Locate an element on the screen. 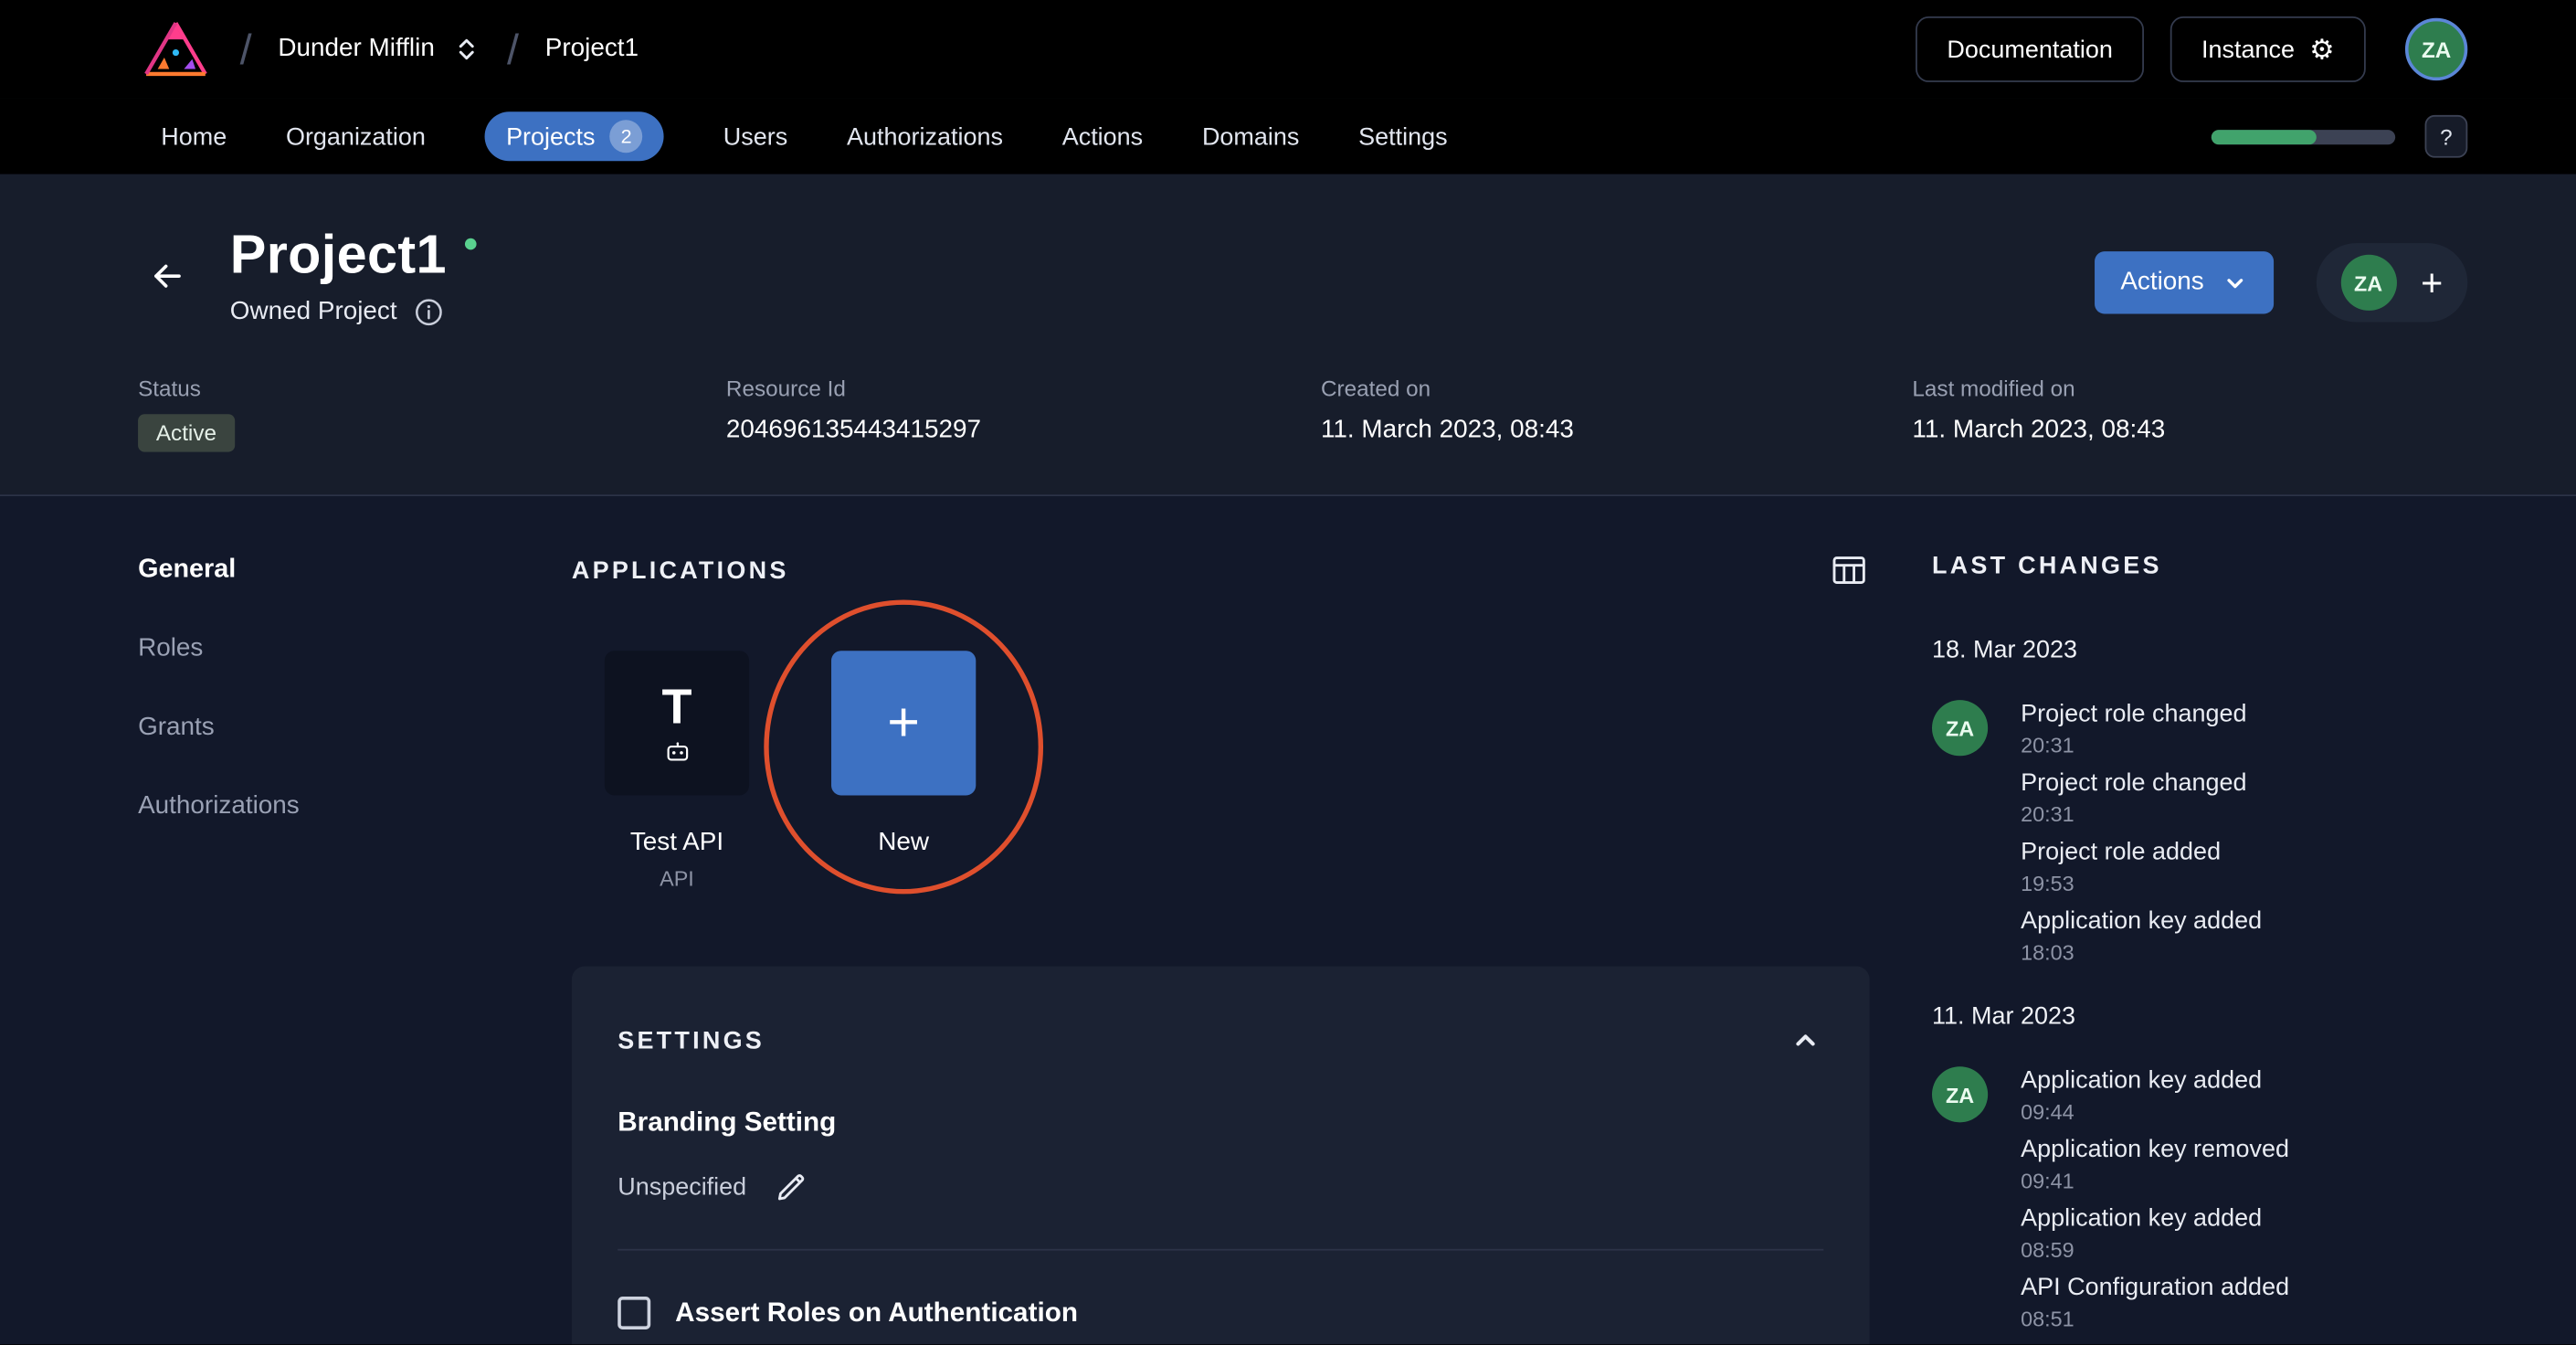 The width and height of the screenshot is (2576, 1345). change-event-time: 09:41 is located at coordinates (2048, 1180).